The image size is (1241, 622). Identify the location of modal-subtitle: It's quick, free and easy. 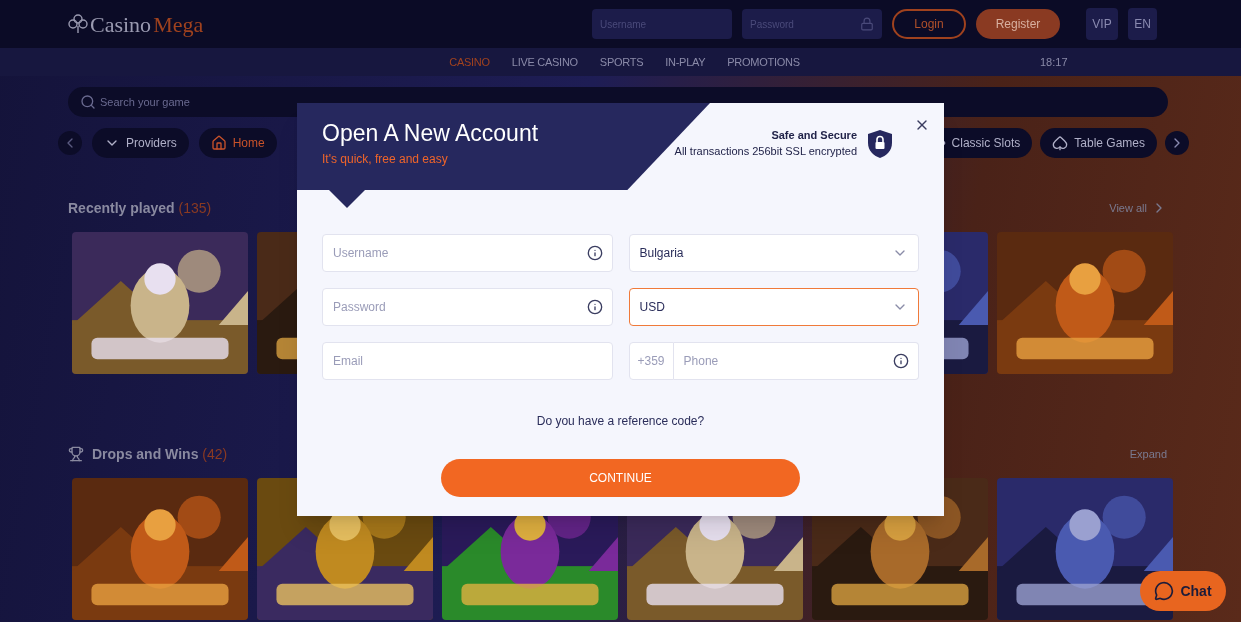
(385, 159).